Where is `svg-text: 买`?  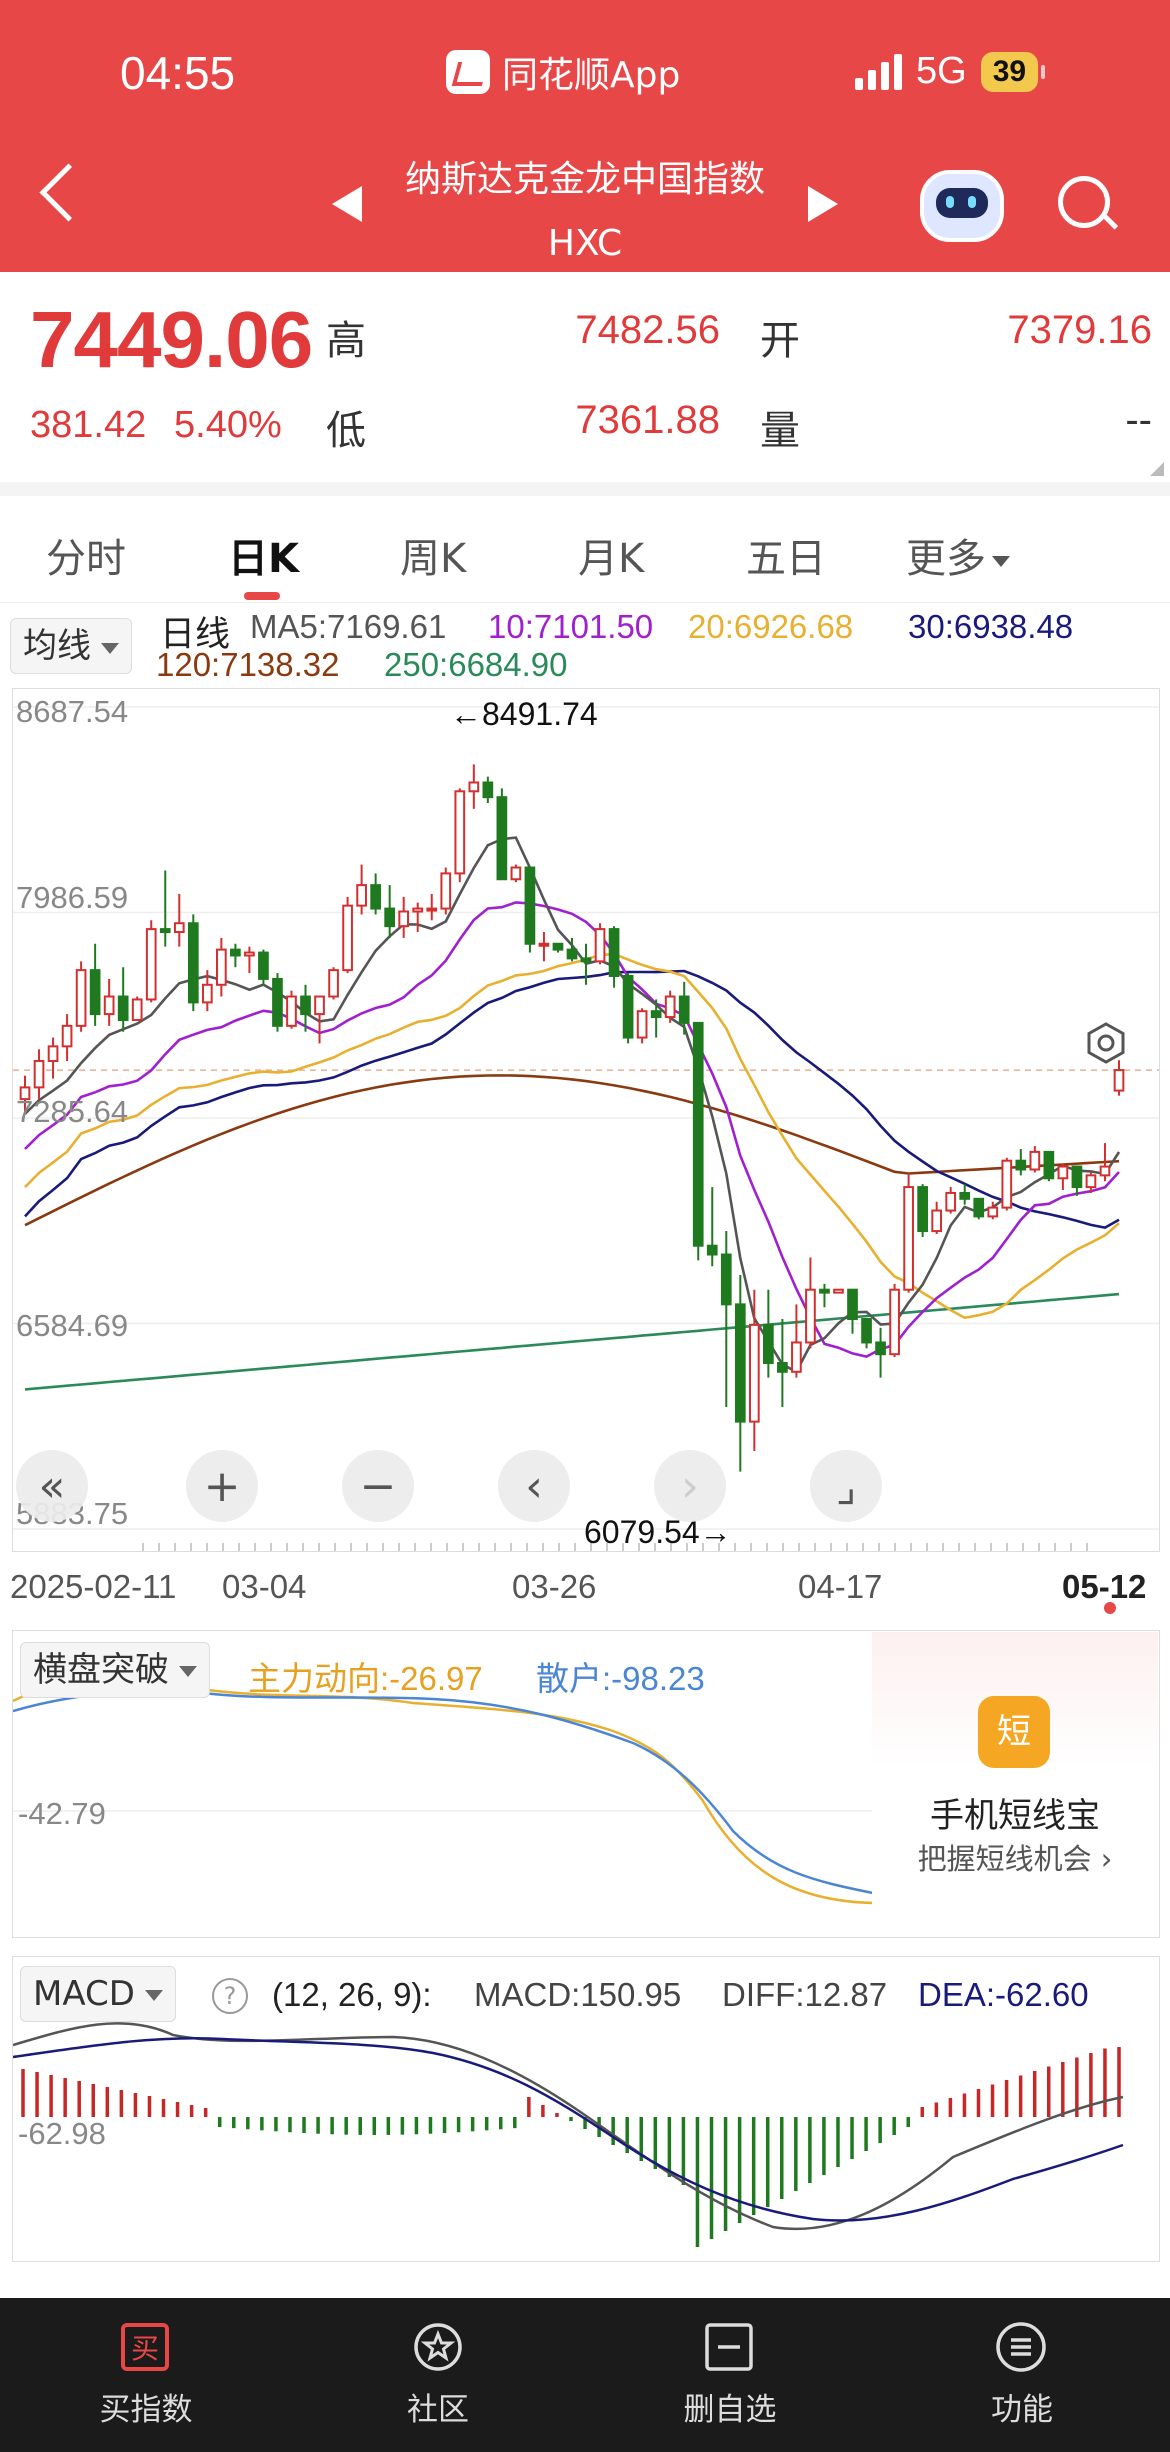 svg-text: 买 is located at coordinates (145, 2348).